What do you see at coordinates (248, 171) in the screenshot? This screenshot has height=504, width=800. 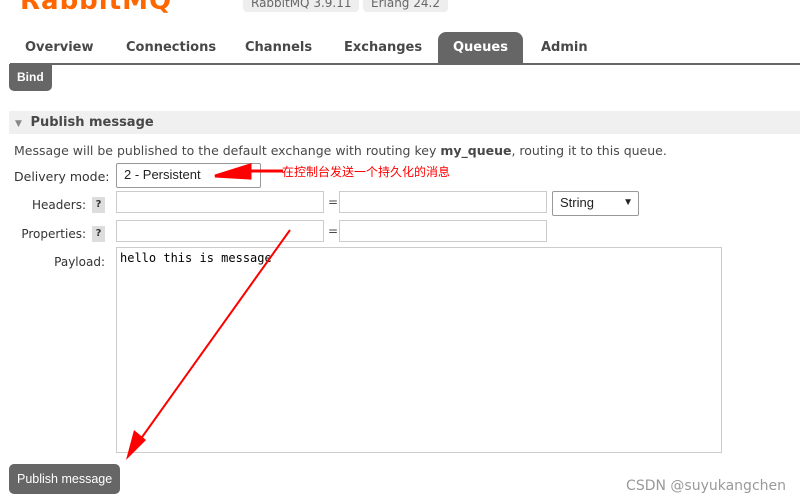 I see `arrow-to-delivery-mode` at bounding box center [248, 171].